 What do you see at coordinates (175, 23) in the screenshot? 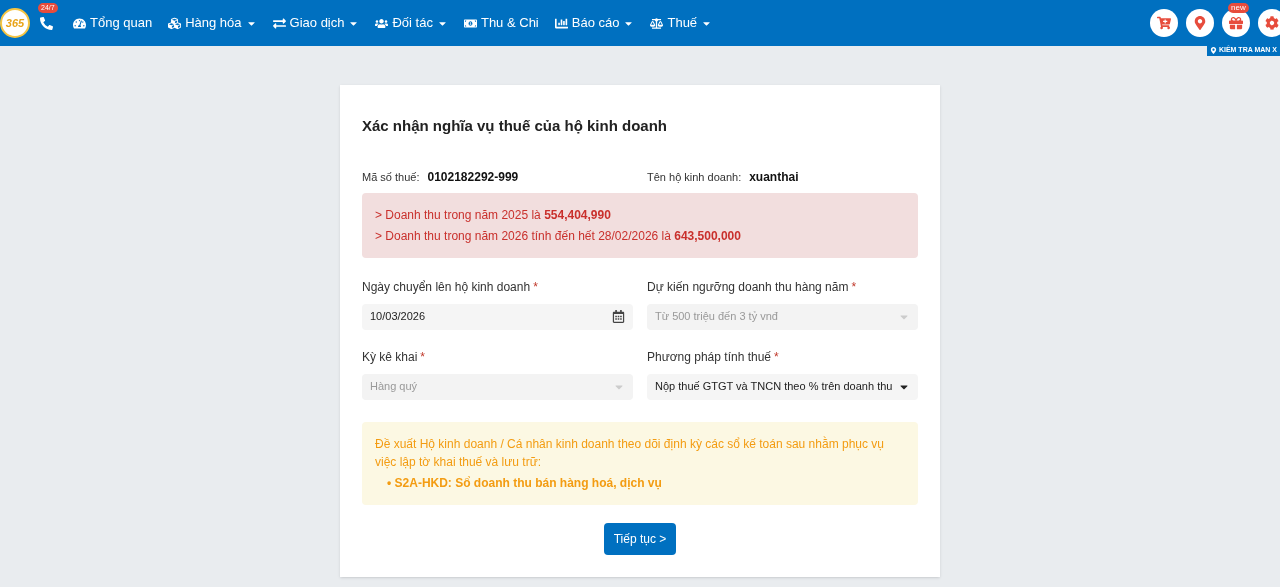
I see `cubes-icon` at bounding box center [175, 23].